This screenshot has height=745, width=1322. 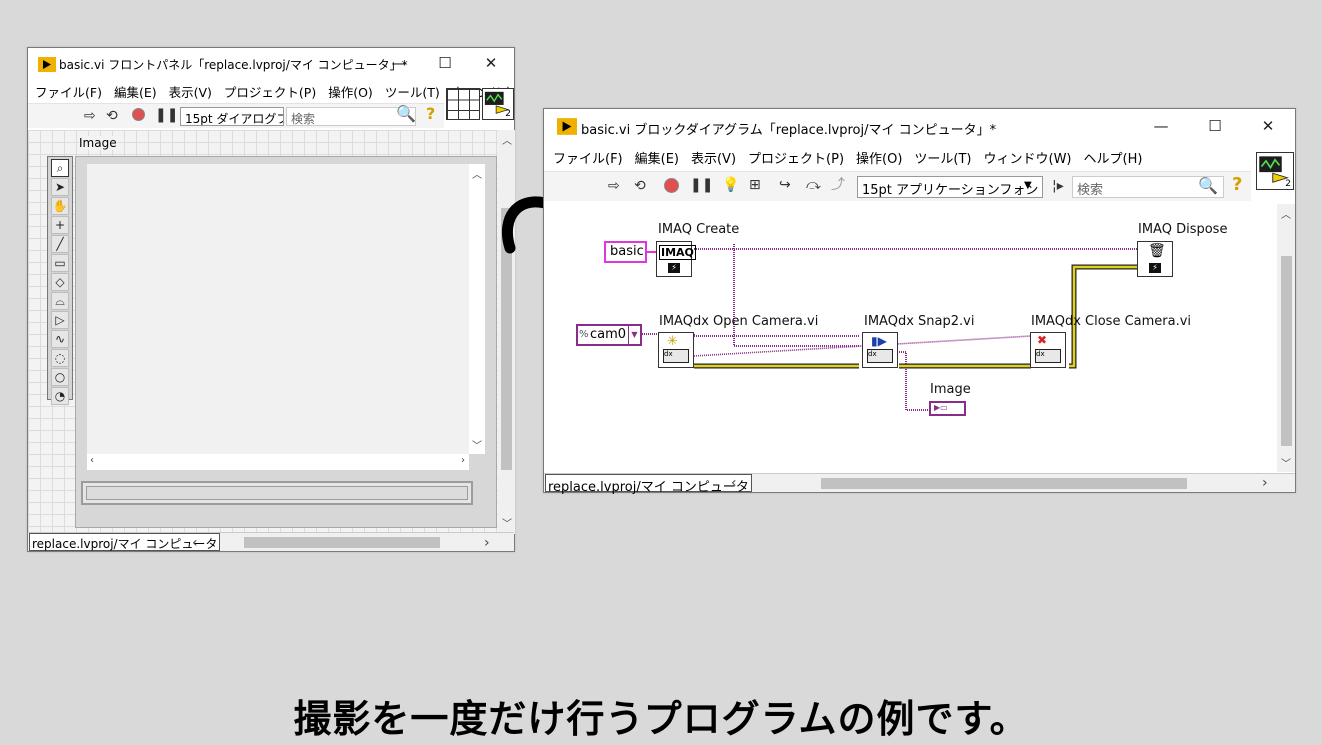 I want to click on circle-icon: ○, so click(x=60, y=377).